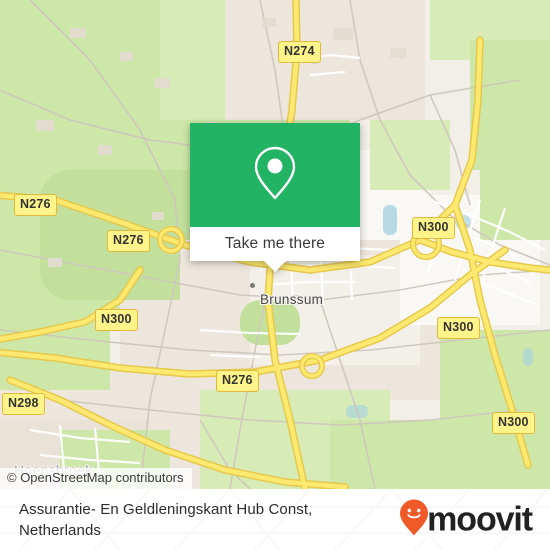  Describe the element at coordinates (480, 519) in the screenshot. I see `moovit-wordmark: moovit` at that location.